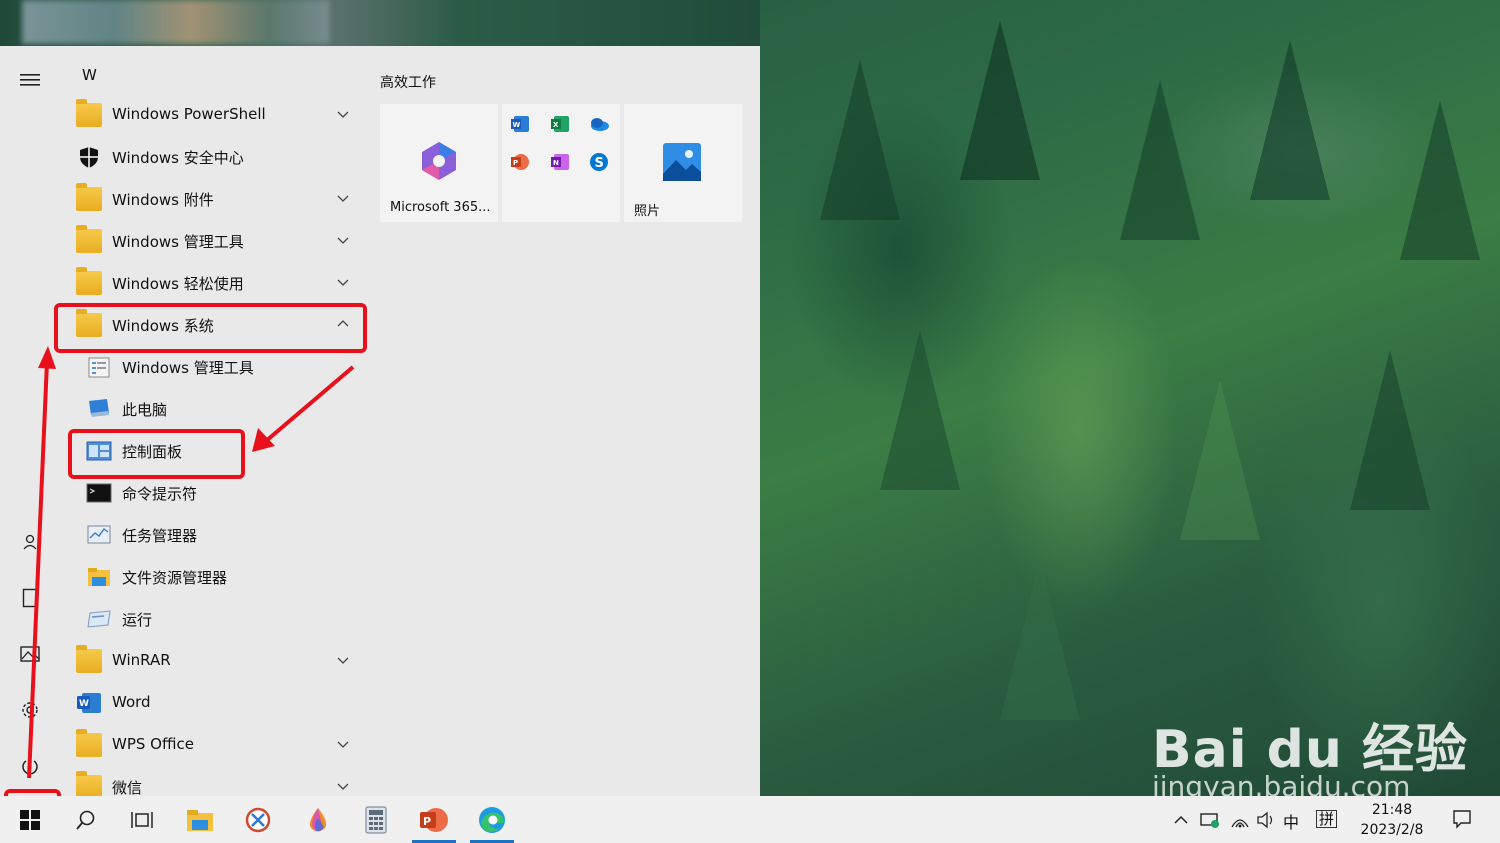 The image size is (1500, 843). I want to click on windows-logo-icon, so click(30, 819).